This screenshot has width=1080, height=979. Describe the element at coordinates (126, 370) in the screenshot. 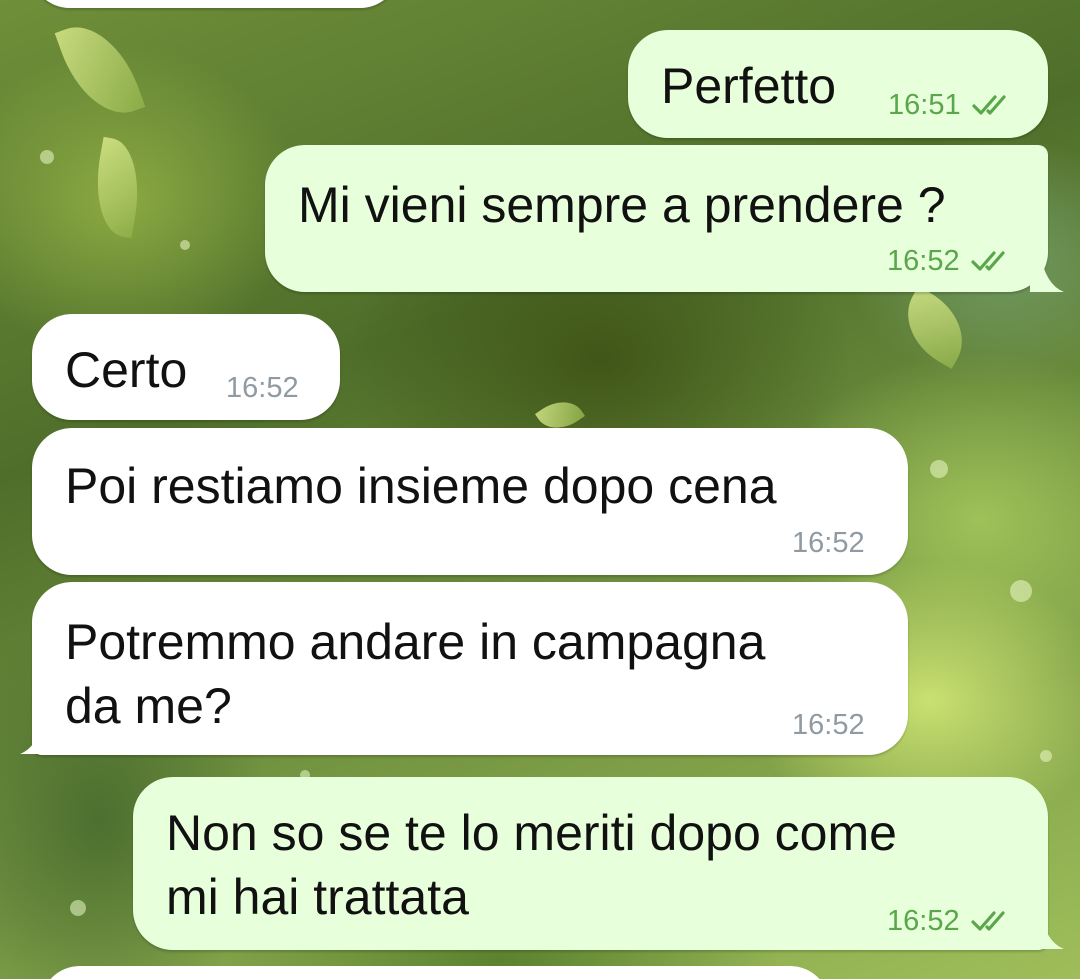

I see `message-text: Certo` at that location.